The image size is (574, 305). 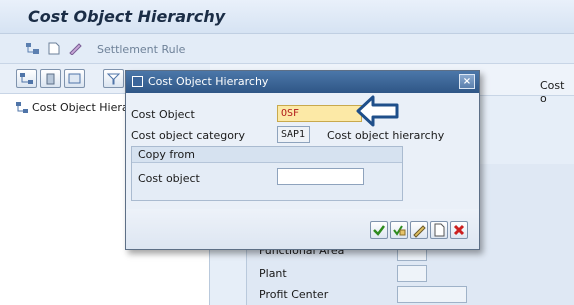 What do you see at coordinates (386, 135) in the screenshot?
I see `category-description: Cost object hierarchy` at bounding box center [386, 135].